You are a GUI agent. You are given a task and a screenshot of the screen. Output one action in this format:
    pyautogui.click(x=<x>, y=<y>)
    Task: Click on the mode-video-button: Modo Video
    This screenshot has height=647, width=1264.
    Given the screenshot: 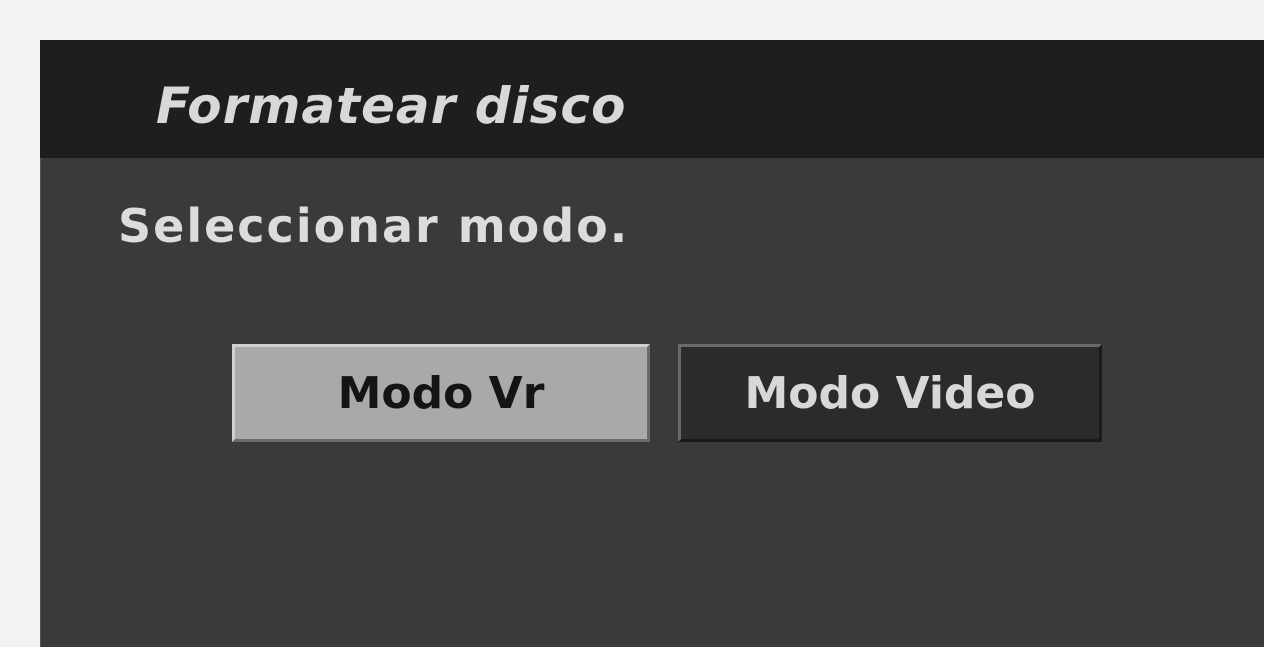 What is the action you would take?
    pyautogui.click(x=890, y=393)
    